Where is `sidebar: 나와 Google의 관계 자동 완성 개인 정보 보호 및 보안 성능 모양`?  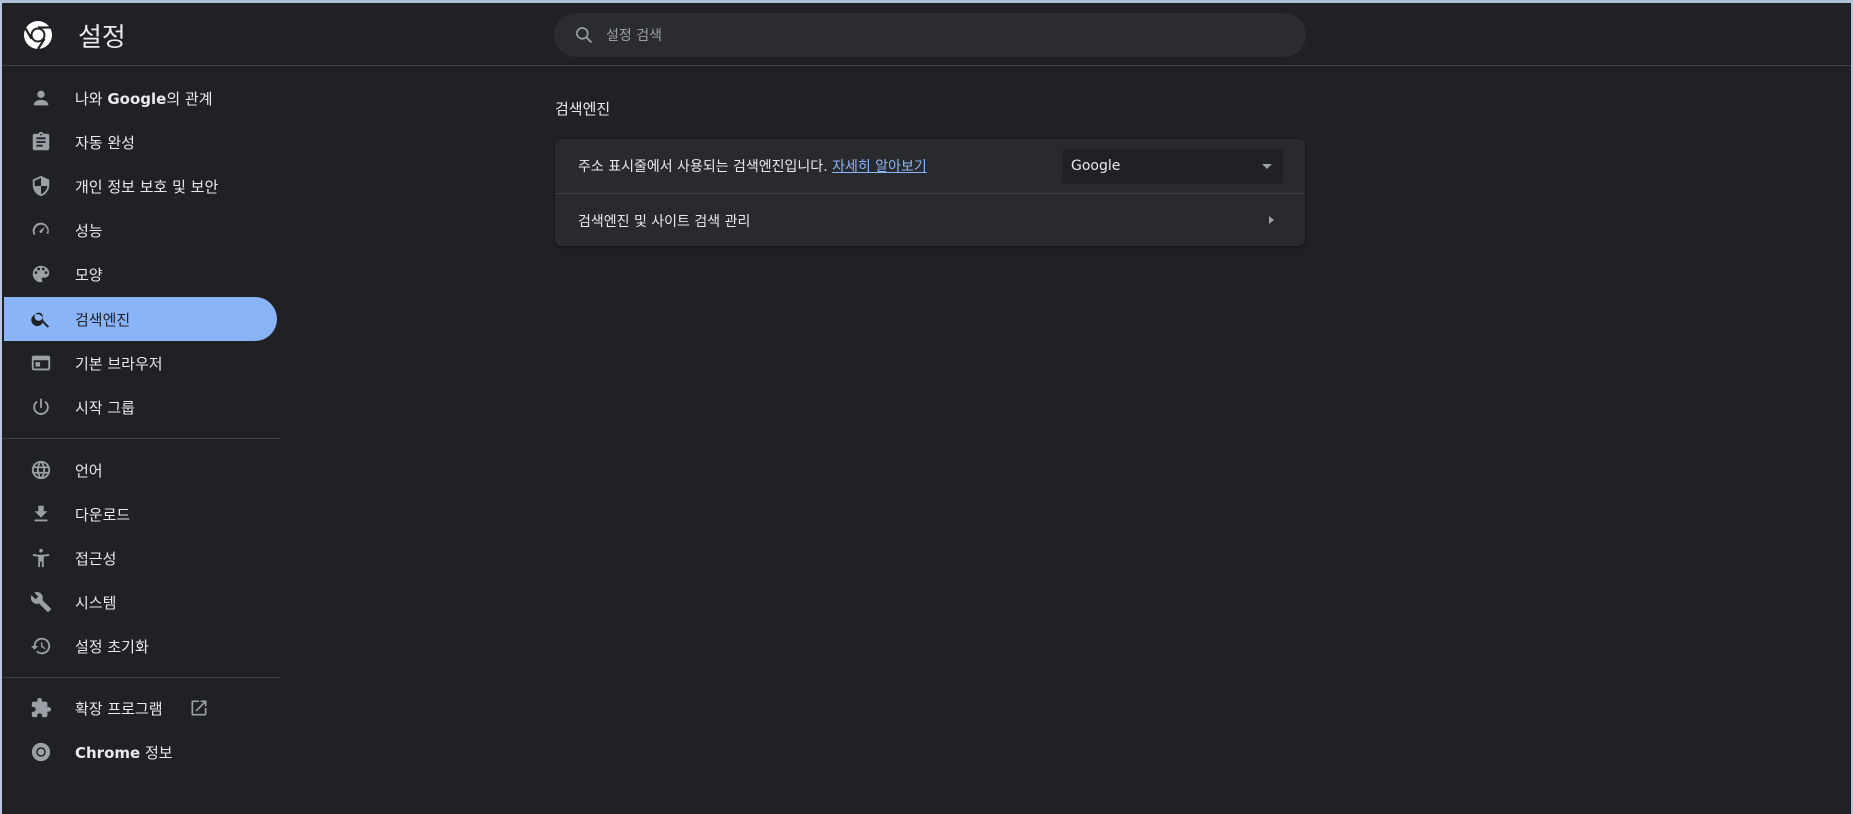
sidebar: 나와 Google의 관계 자동 완성 개인 정보 보호 및 보안 성능 모양 is located at coordinates (142, 439).